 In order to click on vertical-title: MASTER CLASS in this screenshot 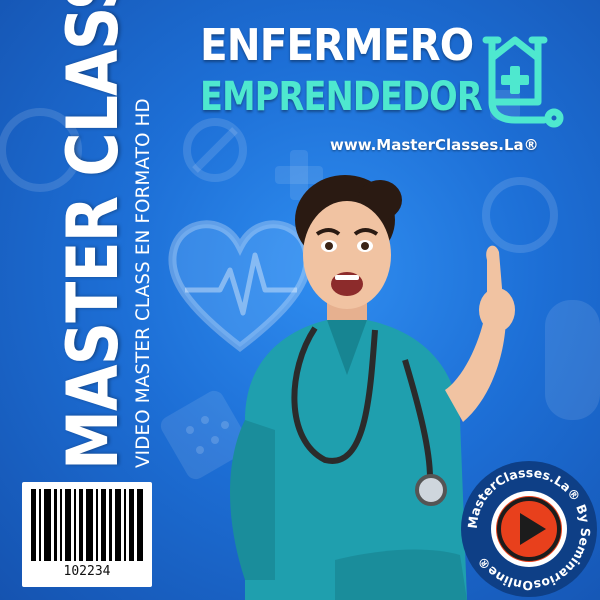, I will do `click(93, 235)`.